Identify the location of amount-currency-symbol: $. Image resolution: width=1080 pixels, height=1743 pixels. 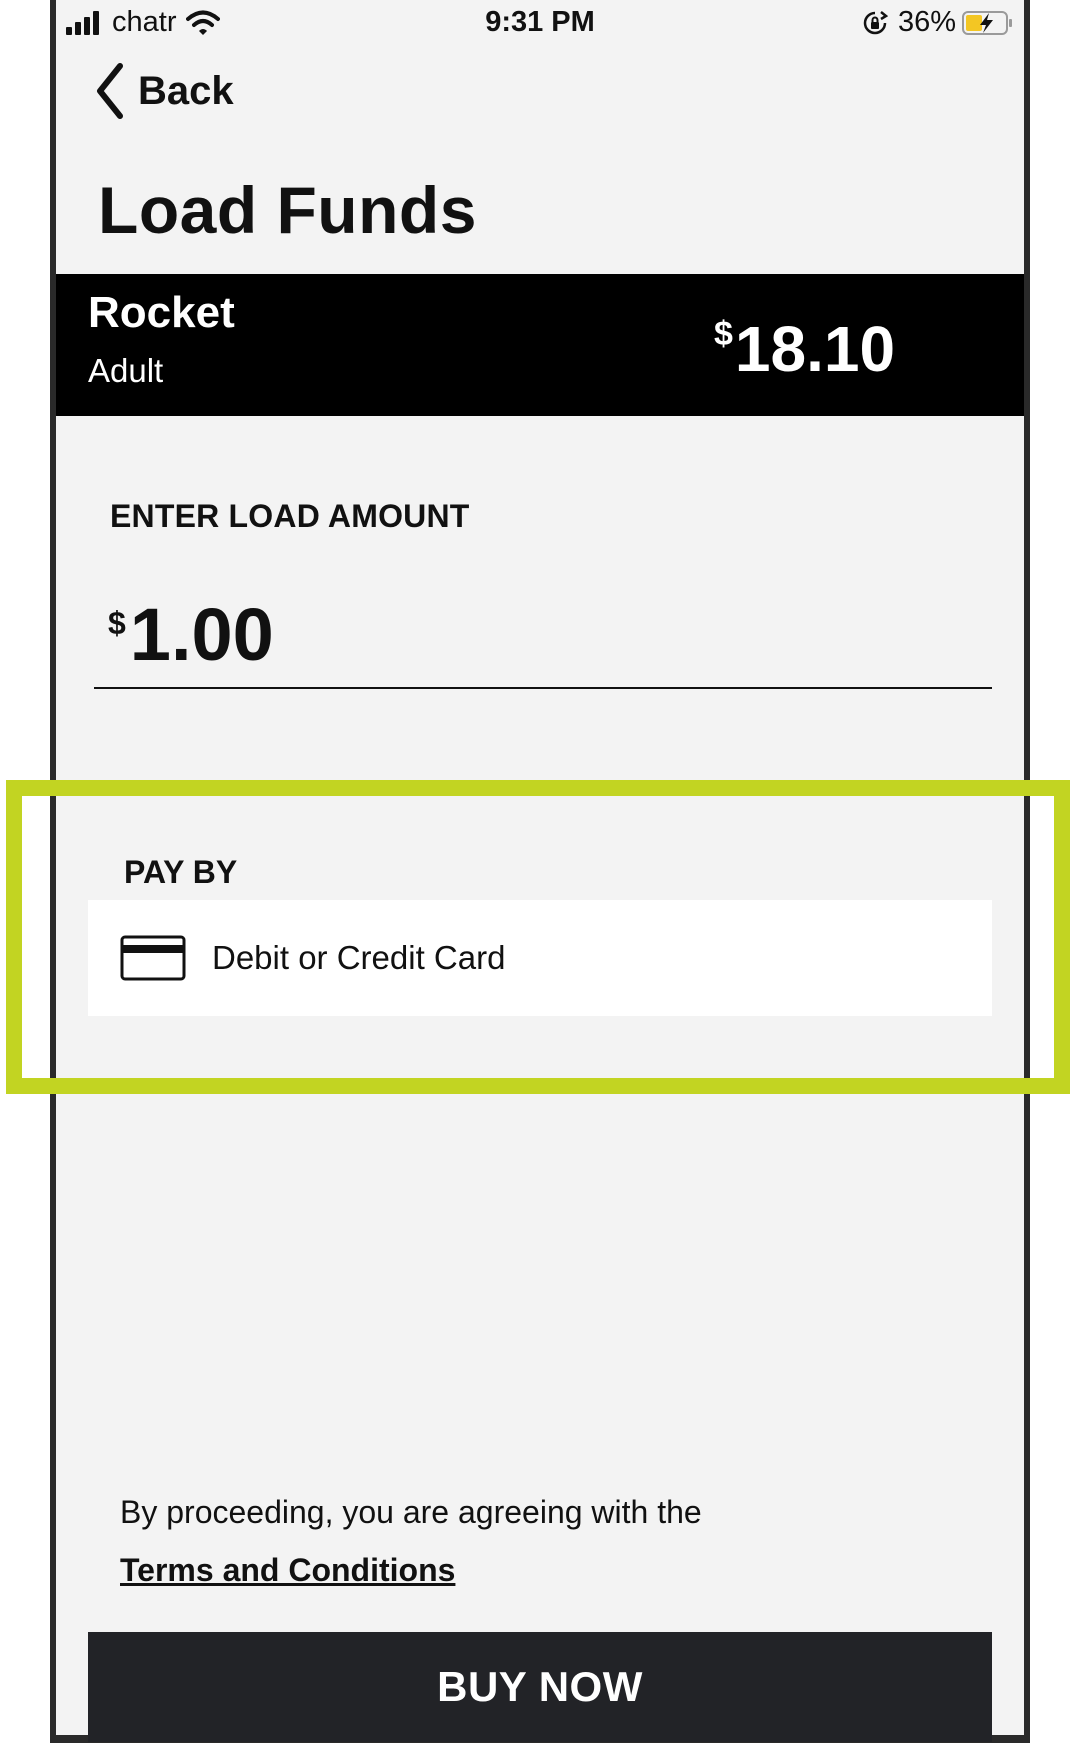
(117, 623).